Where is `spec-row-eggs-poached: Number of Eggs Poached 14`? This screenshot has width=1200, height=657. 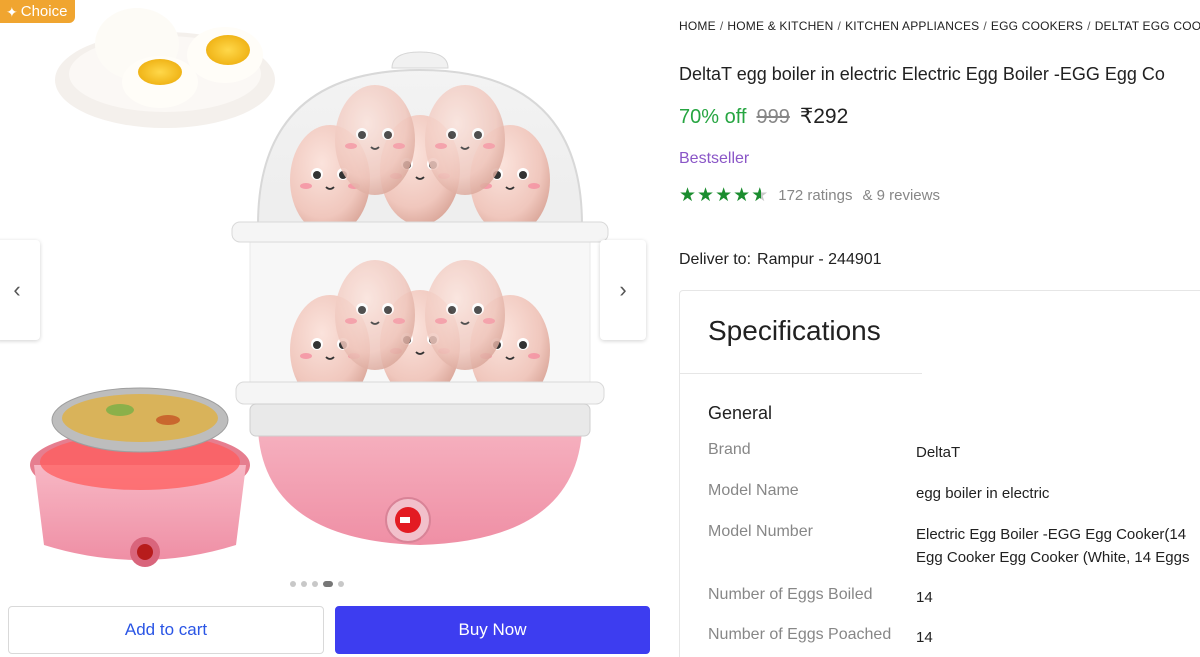 spec-row-eggs-poached: Number of Eggs Poached 14 is located at coordinates (954, 637).